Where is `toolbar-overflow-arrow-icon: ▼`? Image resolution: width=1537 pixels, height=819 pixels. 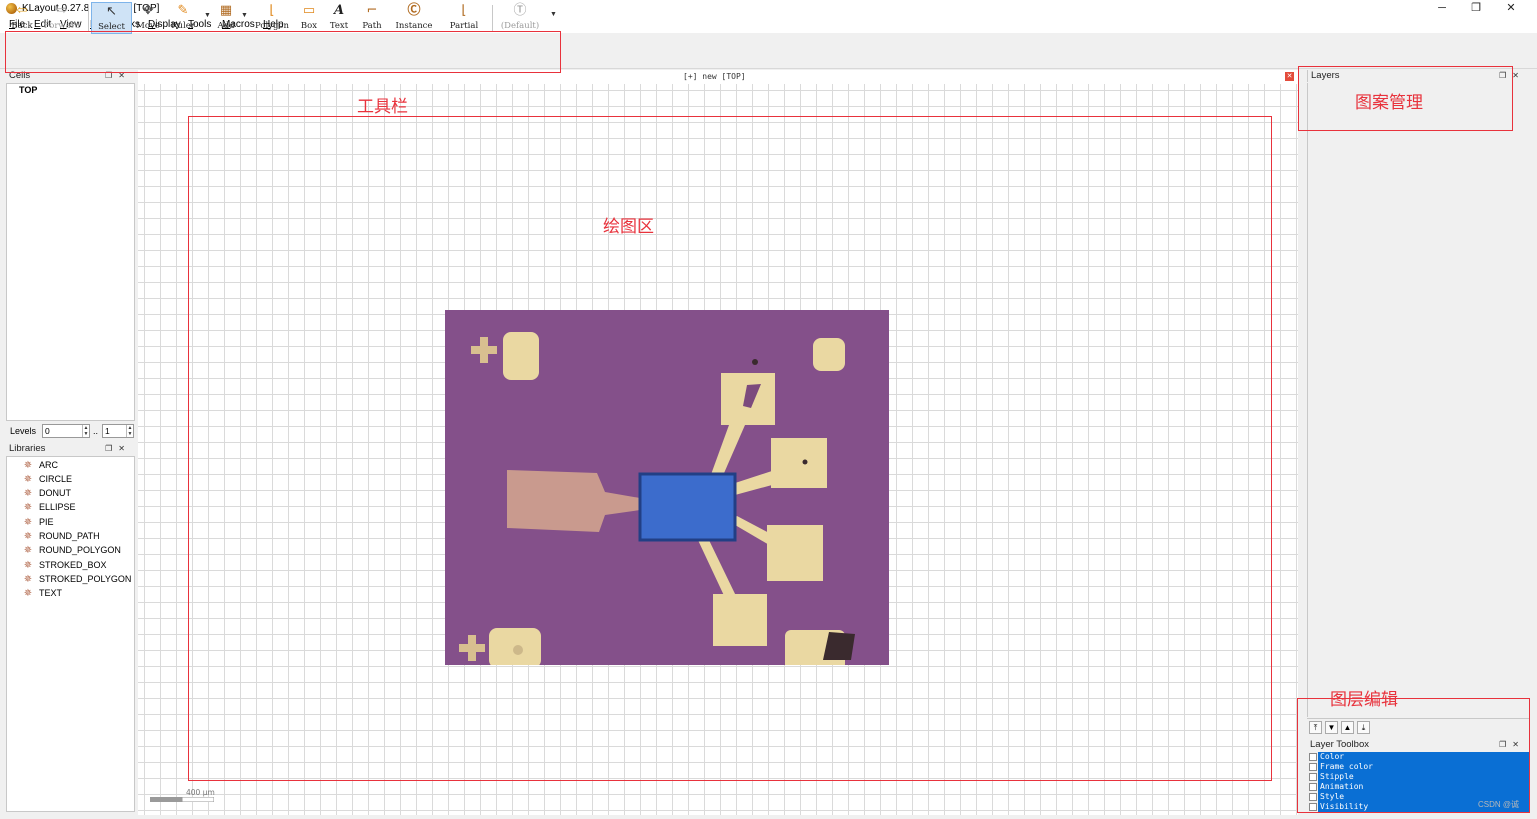
toolbar-overflow-arrow-icon: ▼ is located at coordinates (553, 14).